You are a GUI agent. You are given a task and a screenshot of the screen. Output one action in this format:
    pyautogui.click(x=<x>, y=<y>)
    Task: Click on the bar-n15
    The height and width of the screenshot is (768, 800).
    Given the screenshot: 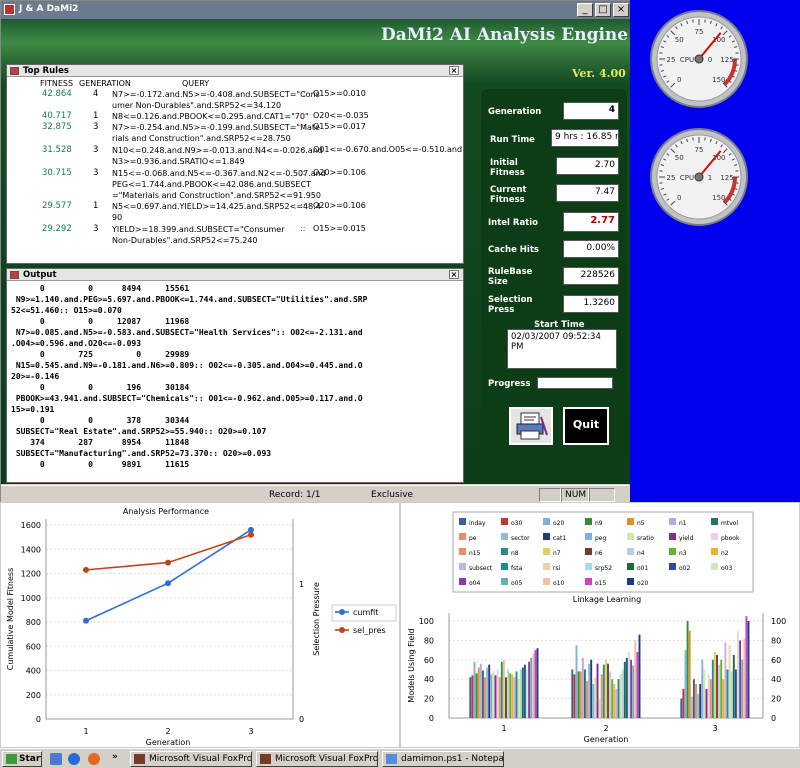 What is the action you would take?
    pyautogui.click(x=499, y=697)
    